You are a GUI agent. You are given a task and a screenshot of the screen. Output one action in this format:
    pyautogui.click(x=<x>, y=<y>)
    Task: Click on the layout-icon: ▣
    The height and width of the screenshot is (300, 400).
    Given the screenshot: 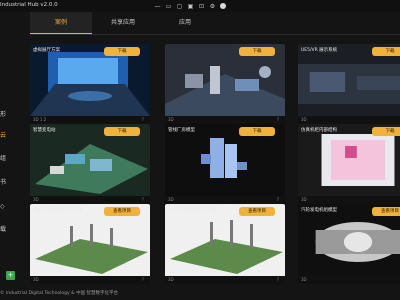 What is the action you would take?
    pyautogui.click(x=190, y=6)
    